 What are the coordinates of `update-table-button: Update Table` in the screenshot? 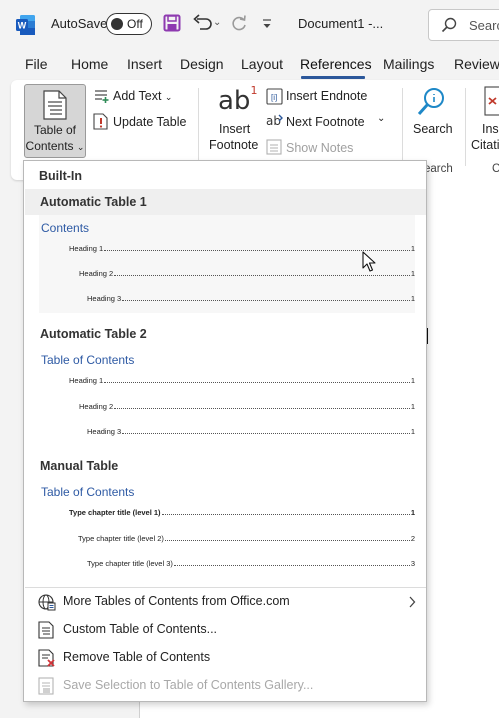 It's located at (149, 122).